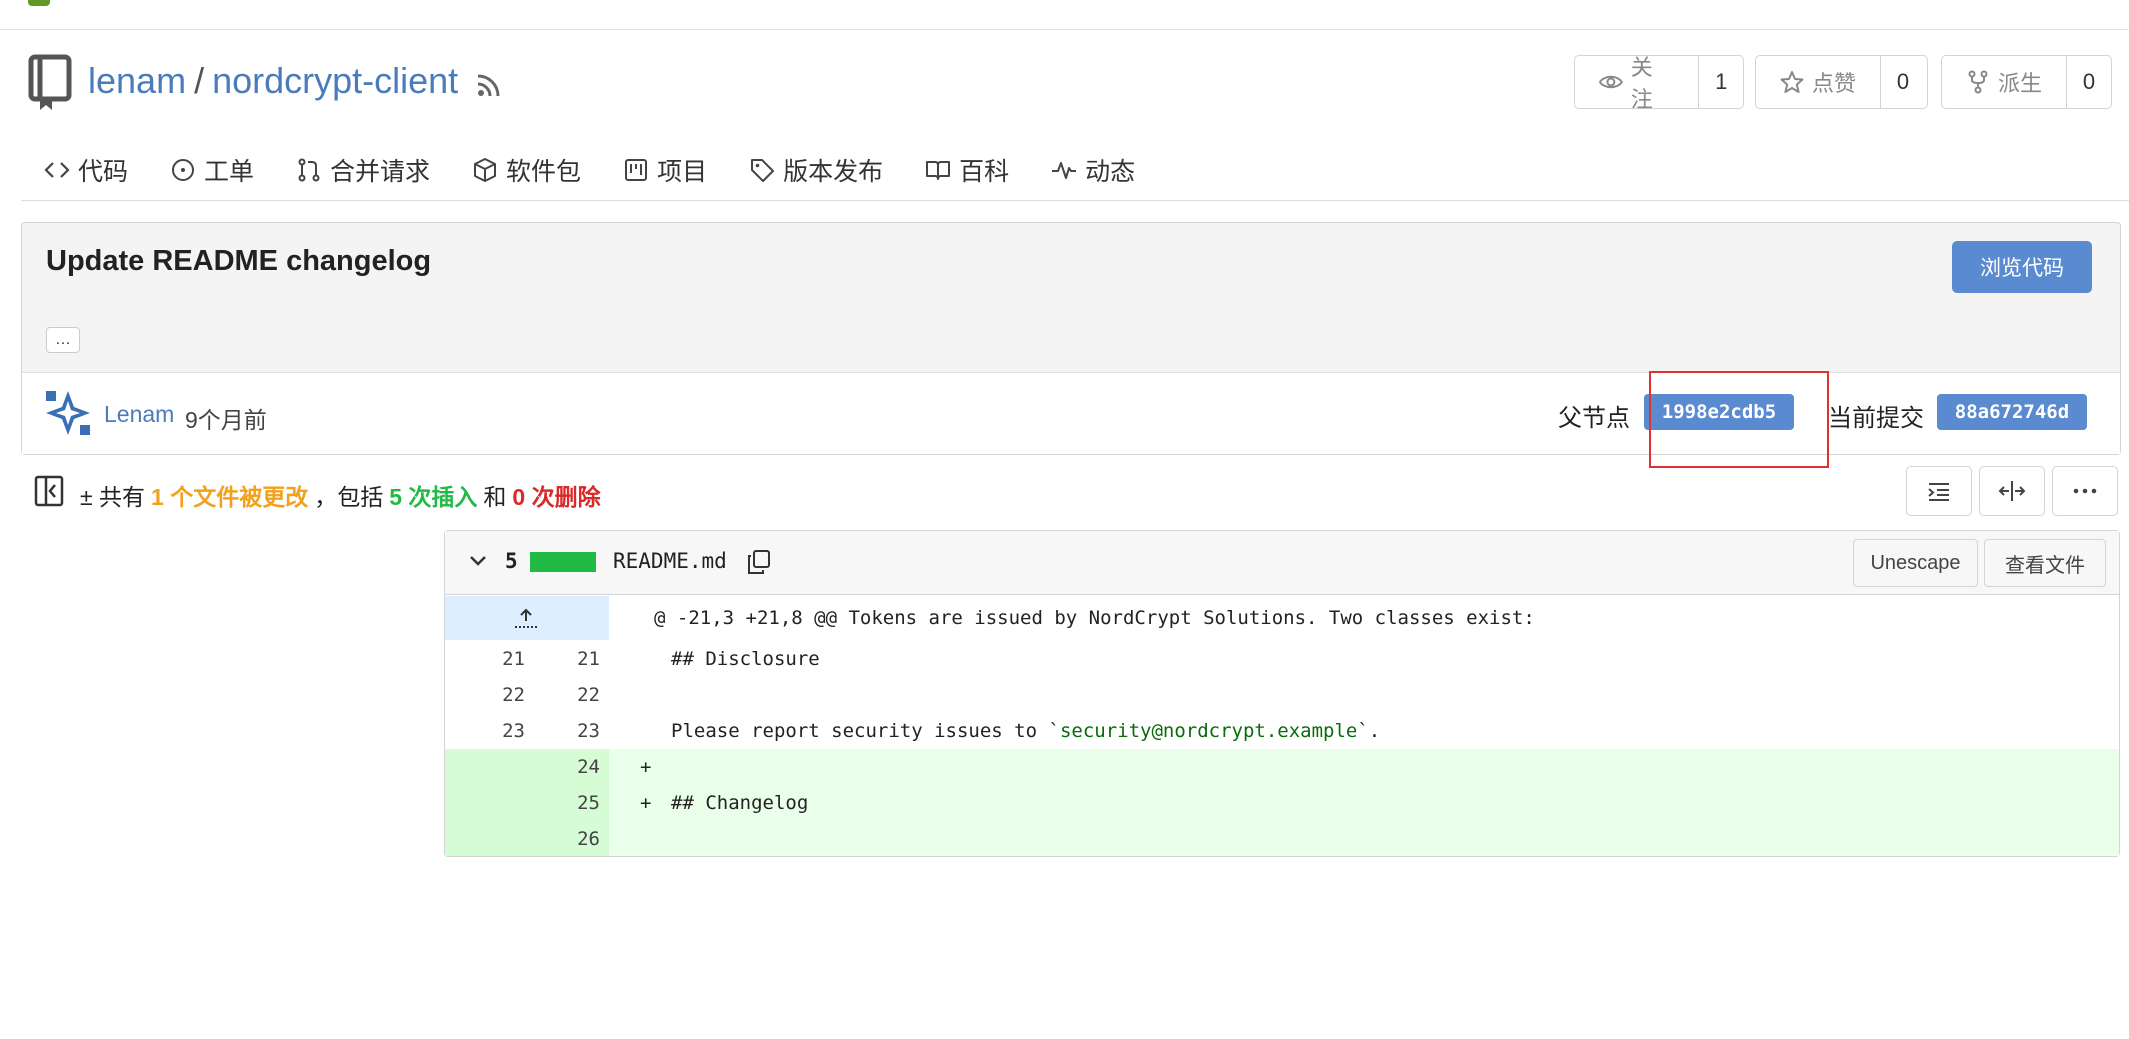 Image resolution: width=2129 pixels, height=1039 pixels. Describe the element at coordinates (1721, 82) in the screenshot. I see `watch-count: 1` at that location.